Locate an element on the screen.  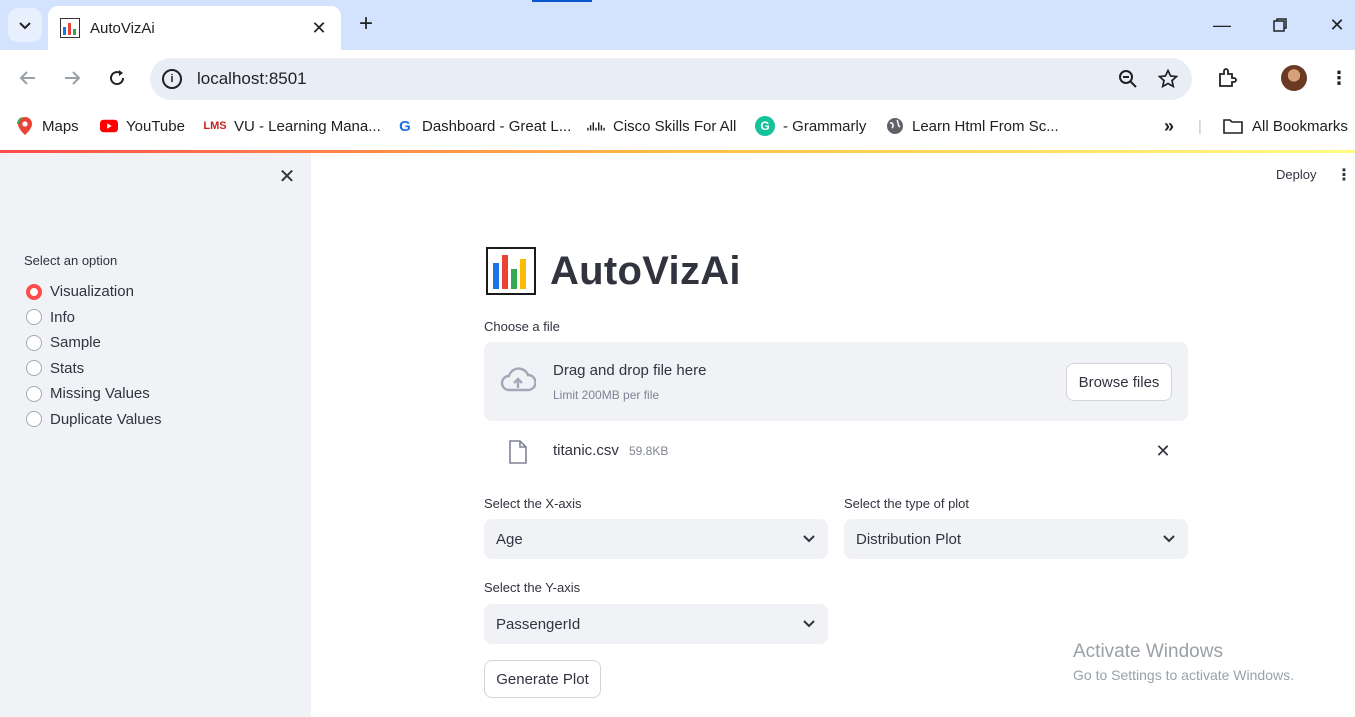
page-title: AutoVizAi is located at coordinates (645, 270).